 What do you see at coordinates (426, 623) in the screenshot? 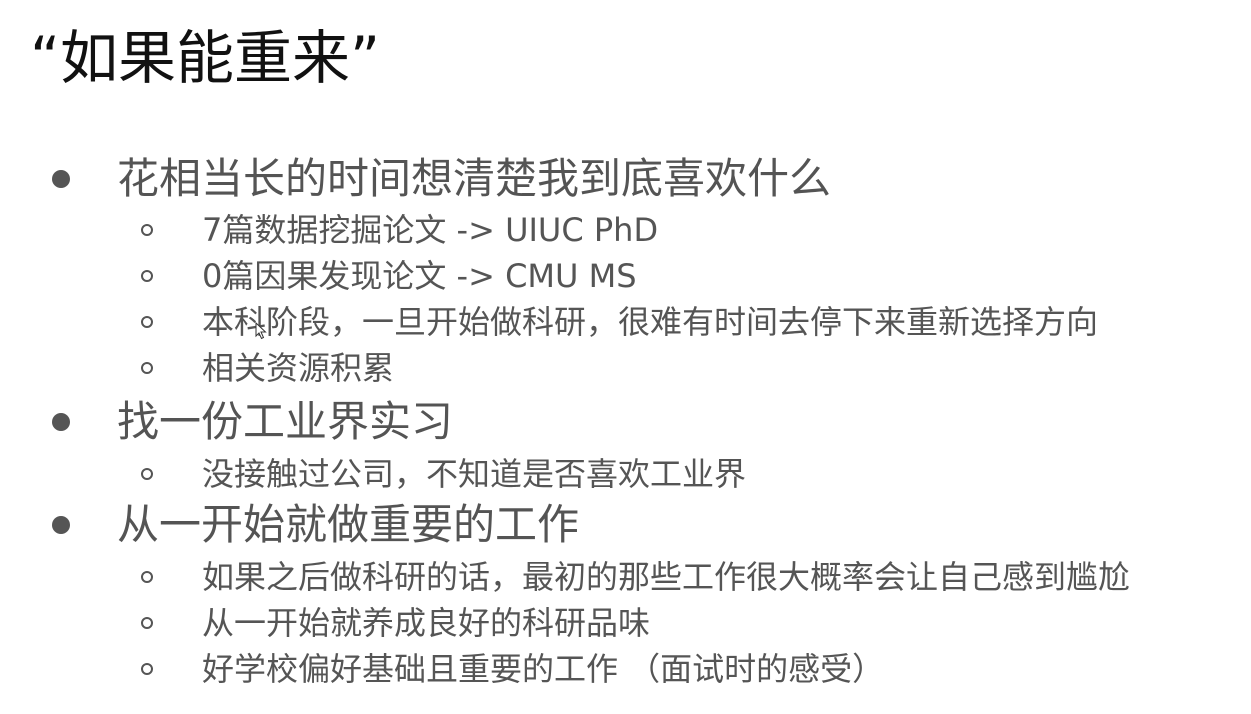
I see `bullet-text: 从一开始就养成良好的科研品味` at bounding box center [426, 623].